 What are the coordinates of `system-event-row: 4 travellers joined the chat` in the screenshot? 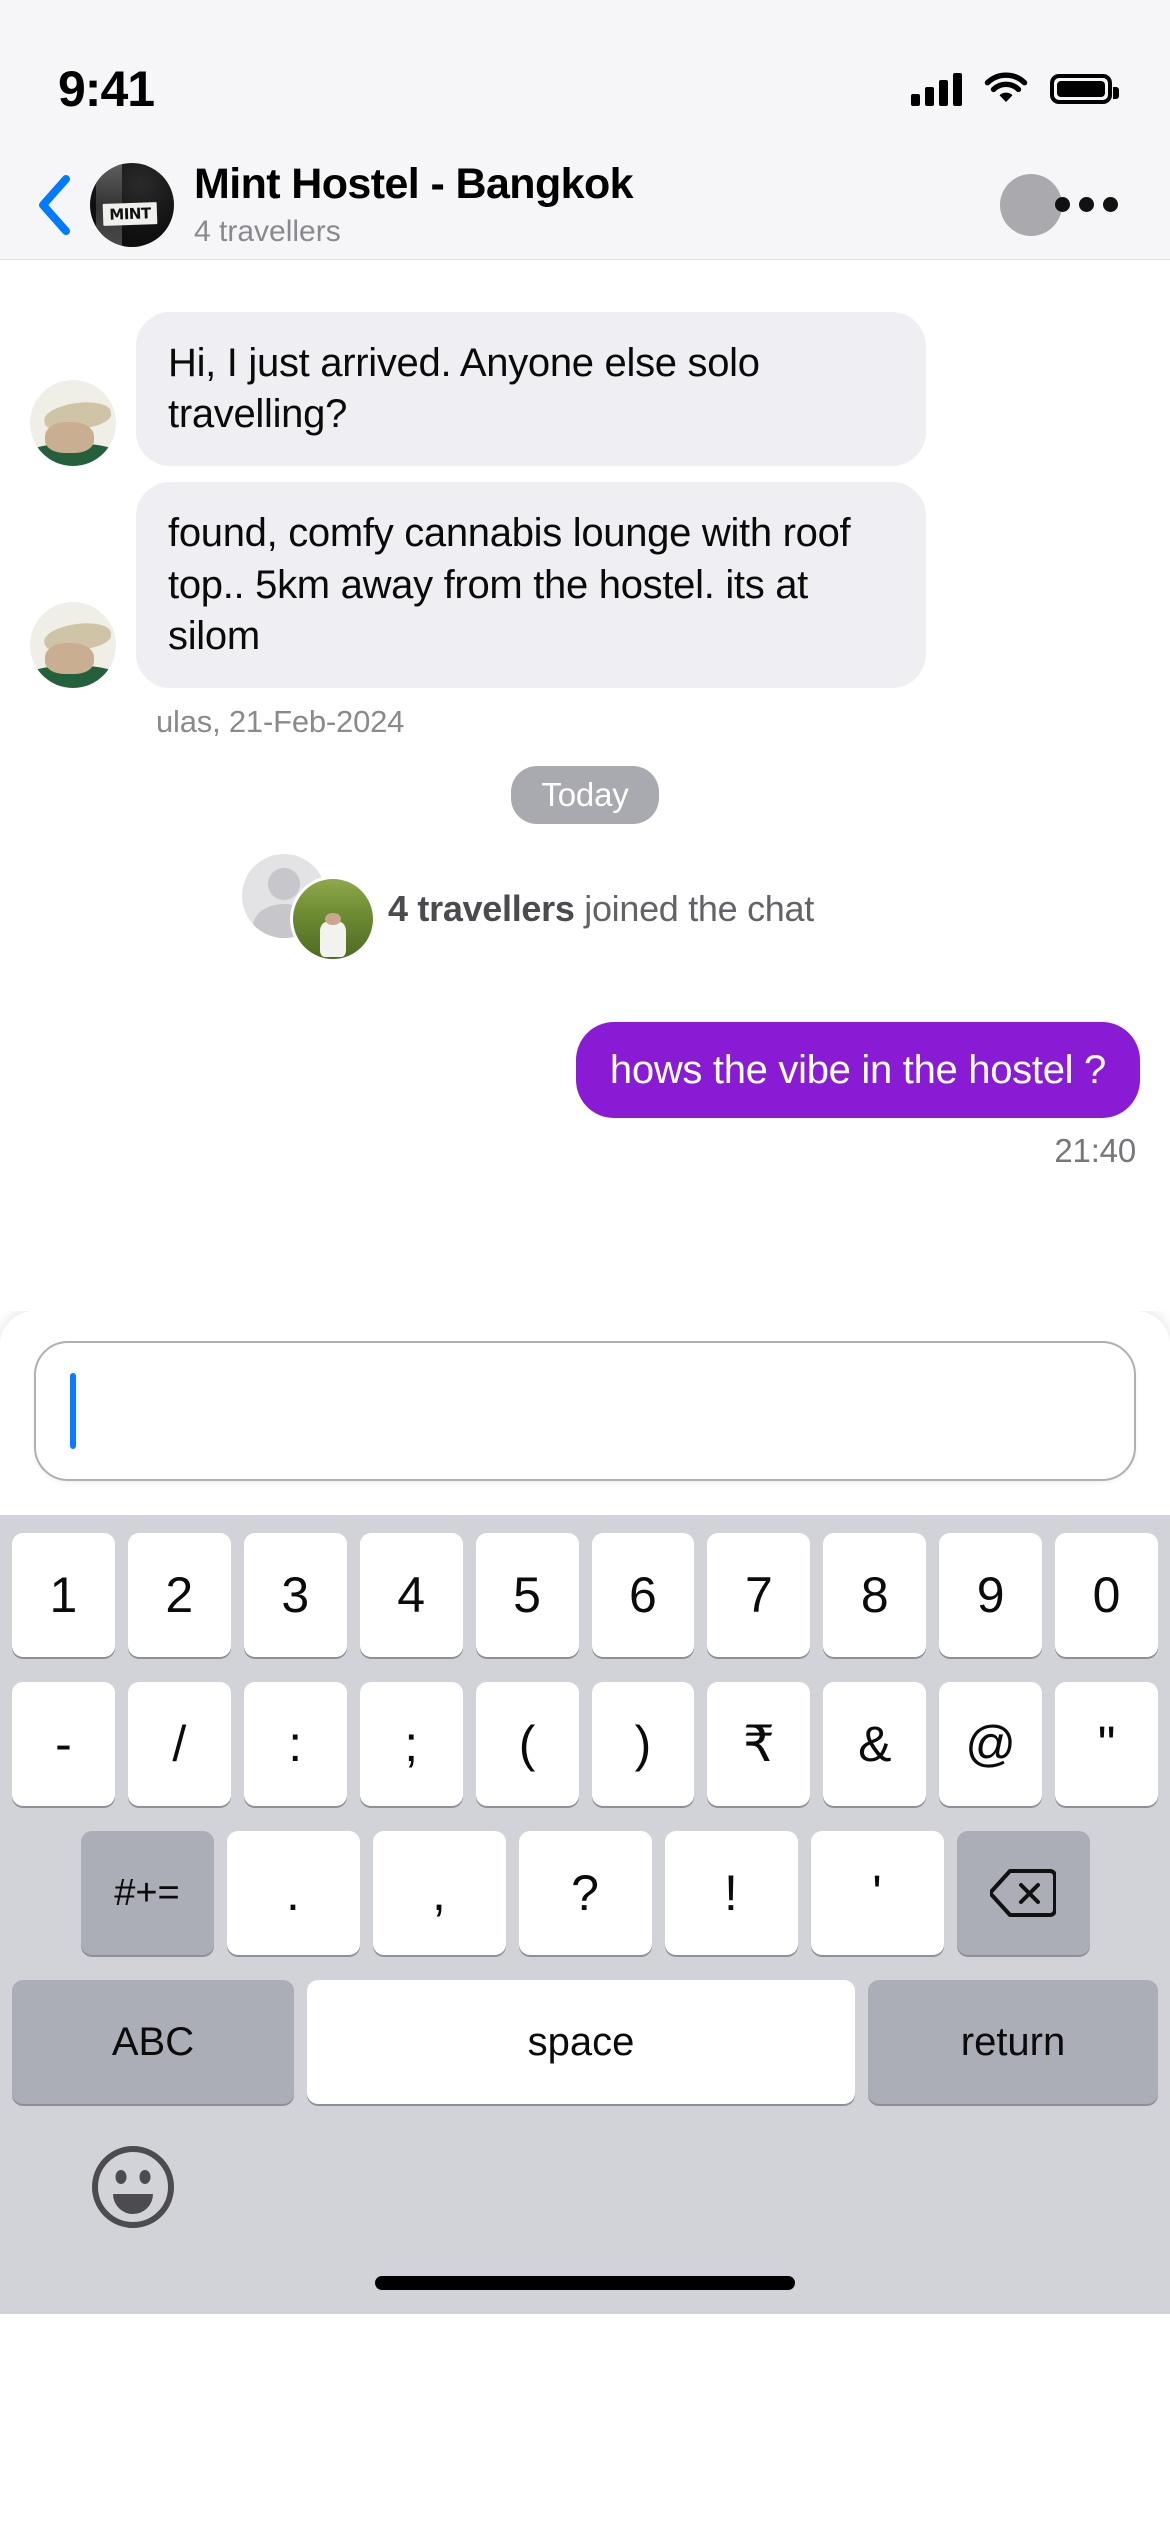 It's located at (585, 908).